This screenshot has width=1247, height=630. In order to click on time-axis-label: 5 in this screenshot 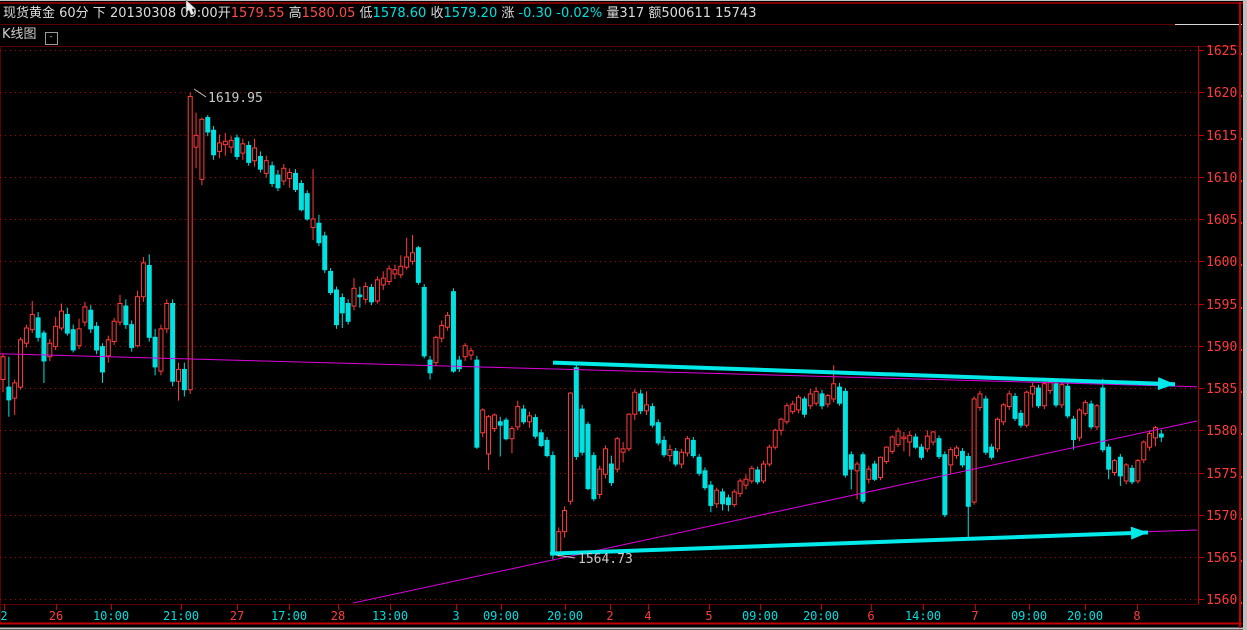, I will do `click(708, 616)`.